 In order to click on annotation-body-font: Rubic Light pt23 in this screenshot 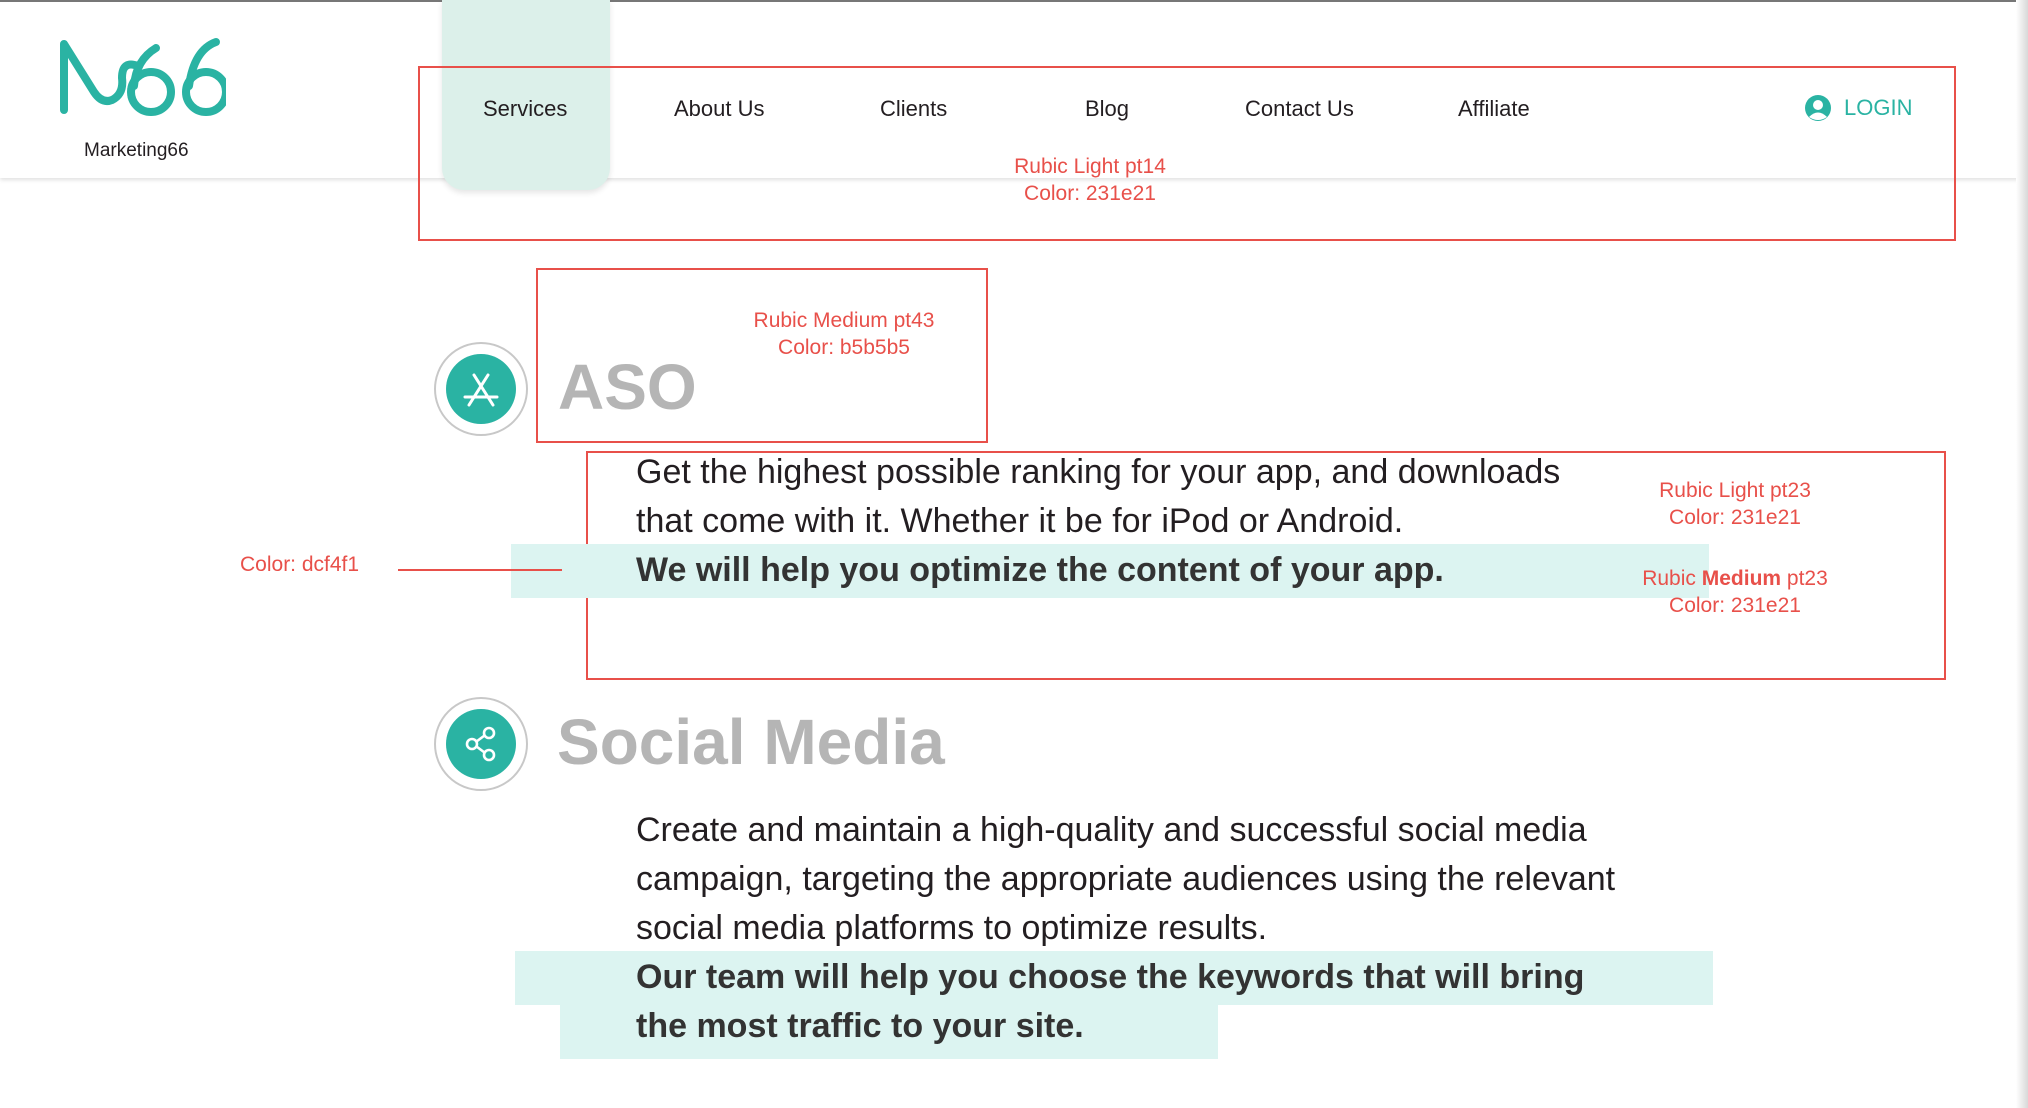, I will do `click(1735, 490)`.